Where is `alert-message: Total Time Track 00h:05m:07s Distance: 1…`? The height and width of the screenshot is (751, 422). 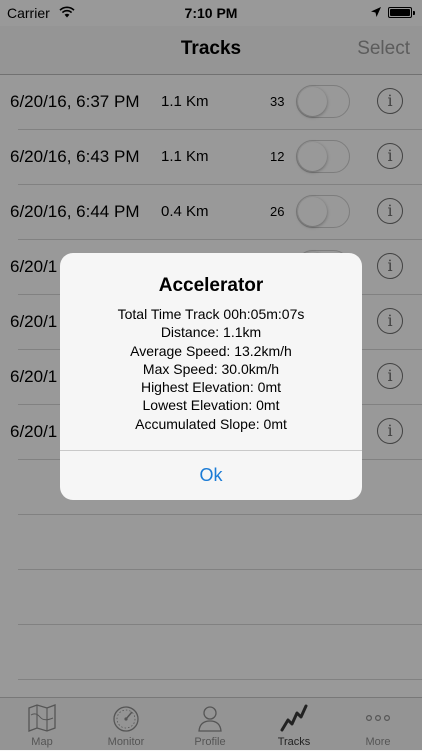 alert-message: Total Time Track 00h:05m:07s Distance: 1… is located at coordinates (211, 369).